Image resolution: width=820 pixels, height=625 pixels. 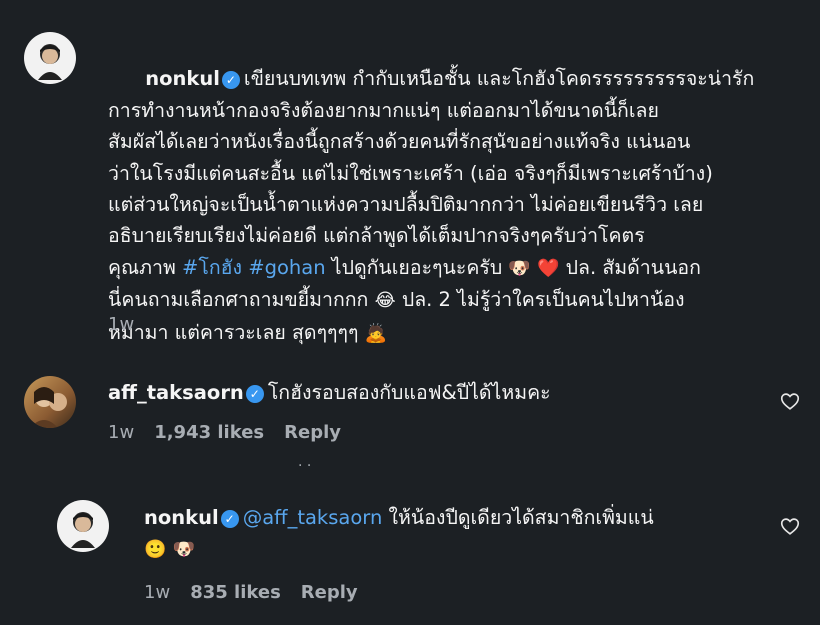 What do you see at coordinates (409, 392) in the screenshot?
I see `comment-text: โกฮังรอบสองกับแอฟ&ปีได้ไหมคะ` at bounding box center [409, 392].